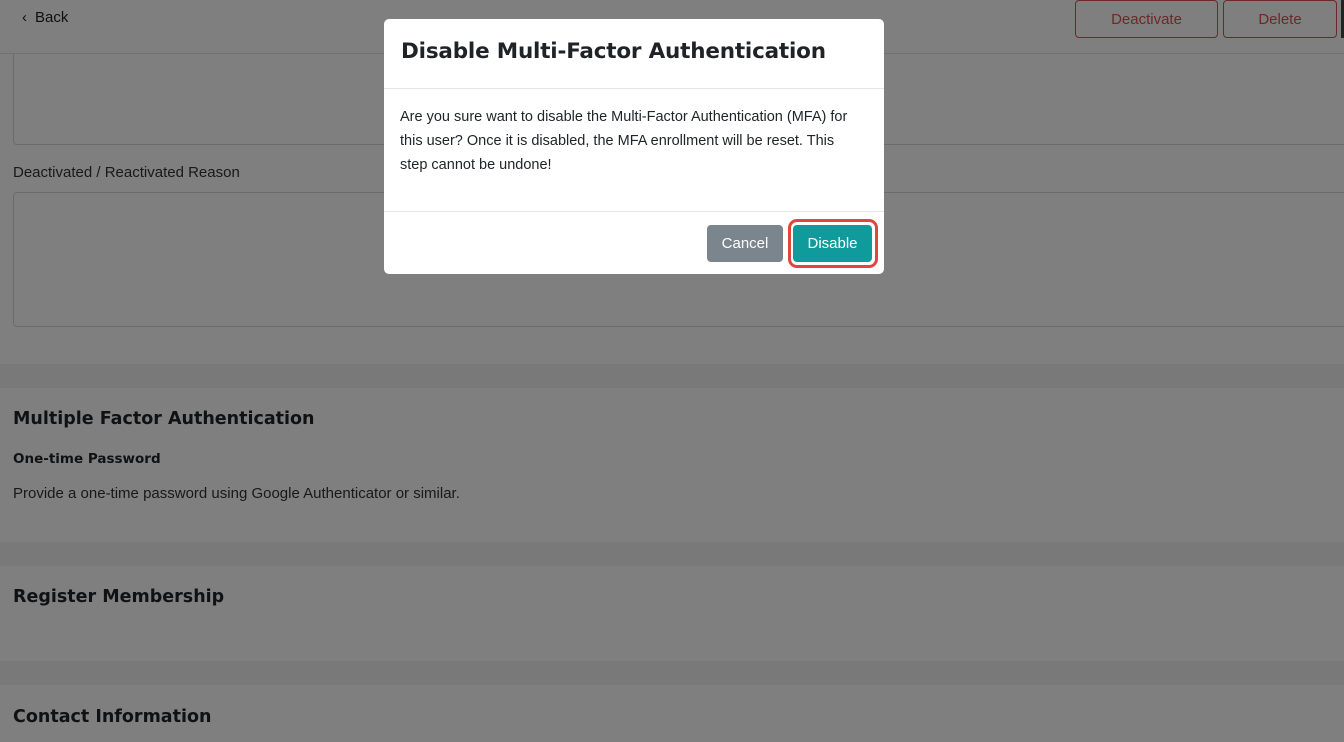 This screenshot has width=1344, height=742. I want to click on dialog-title: Disable Multi-Factor Authentication, so click(613, 51).